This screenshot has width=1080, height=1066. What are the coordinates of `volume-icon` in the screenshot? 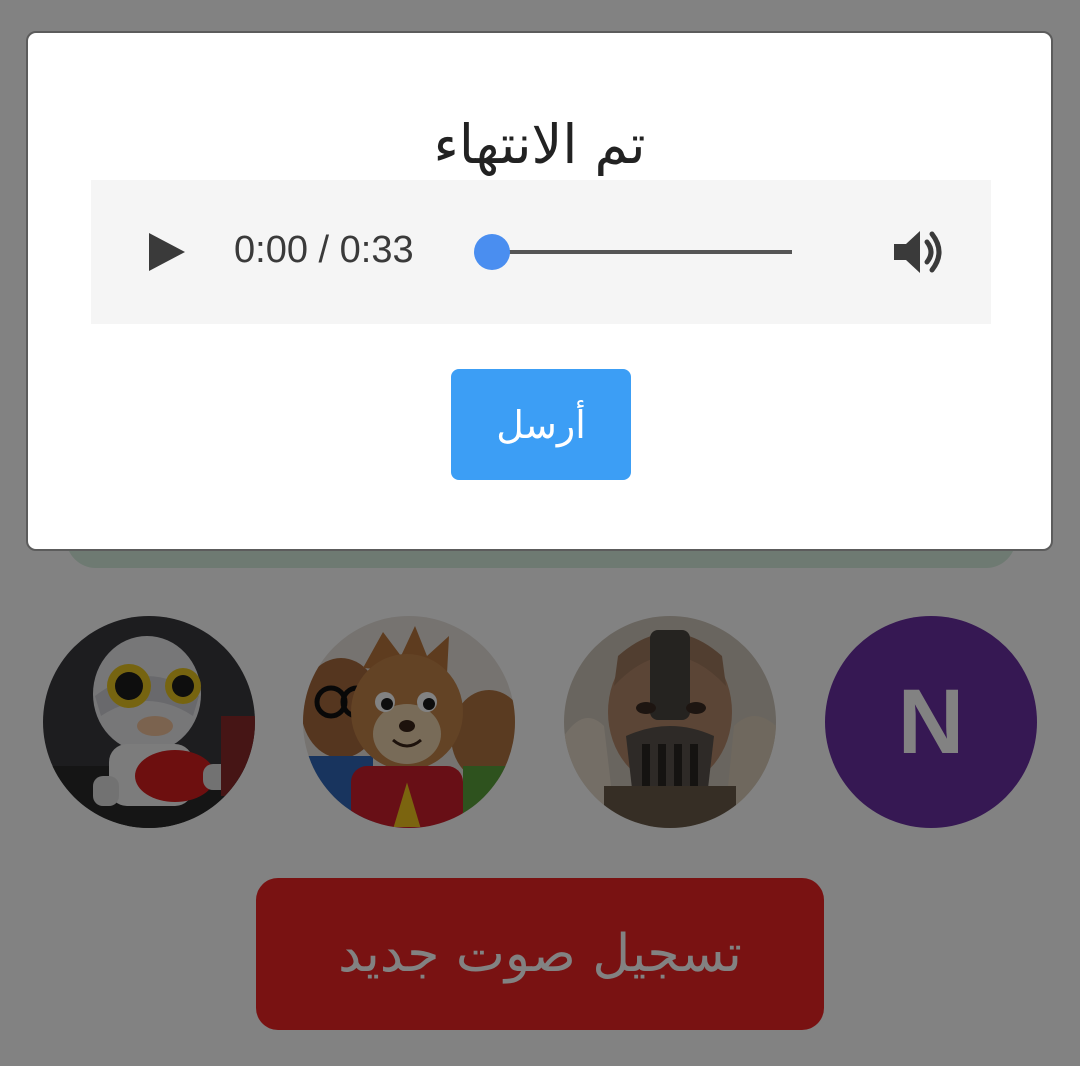 It's located at (918, 252).